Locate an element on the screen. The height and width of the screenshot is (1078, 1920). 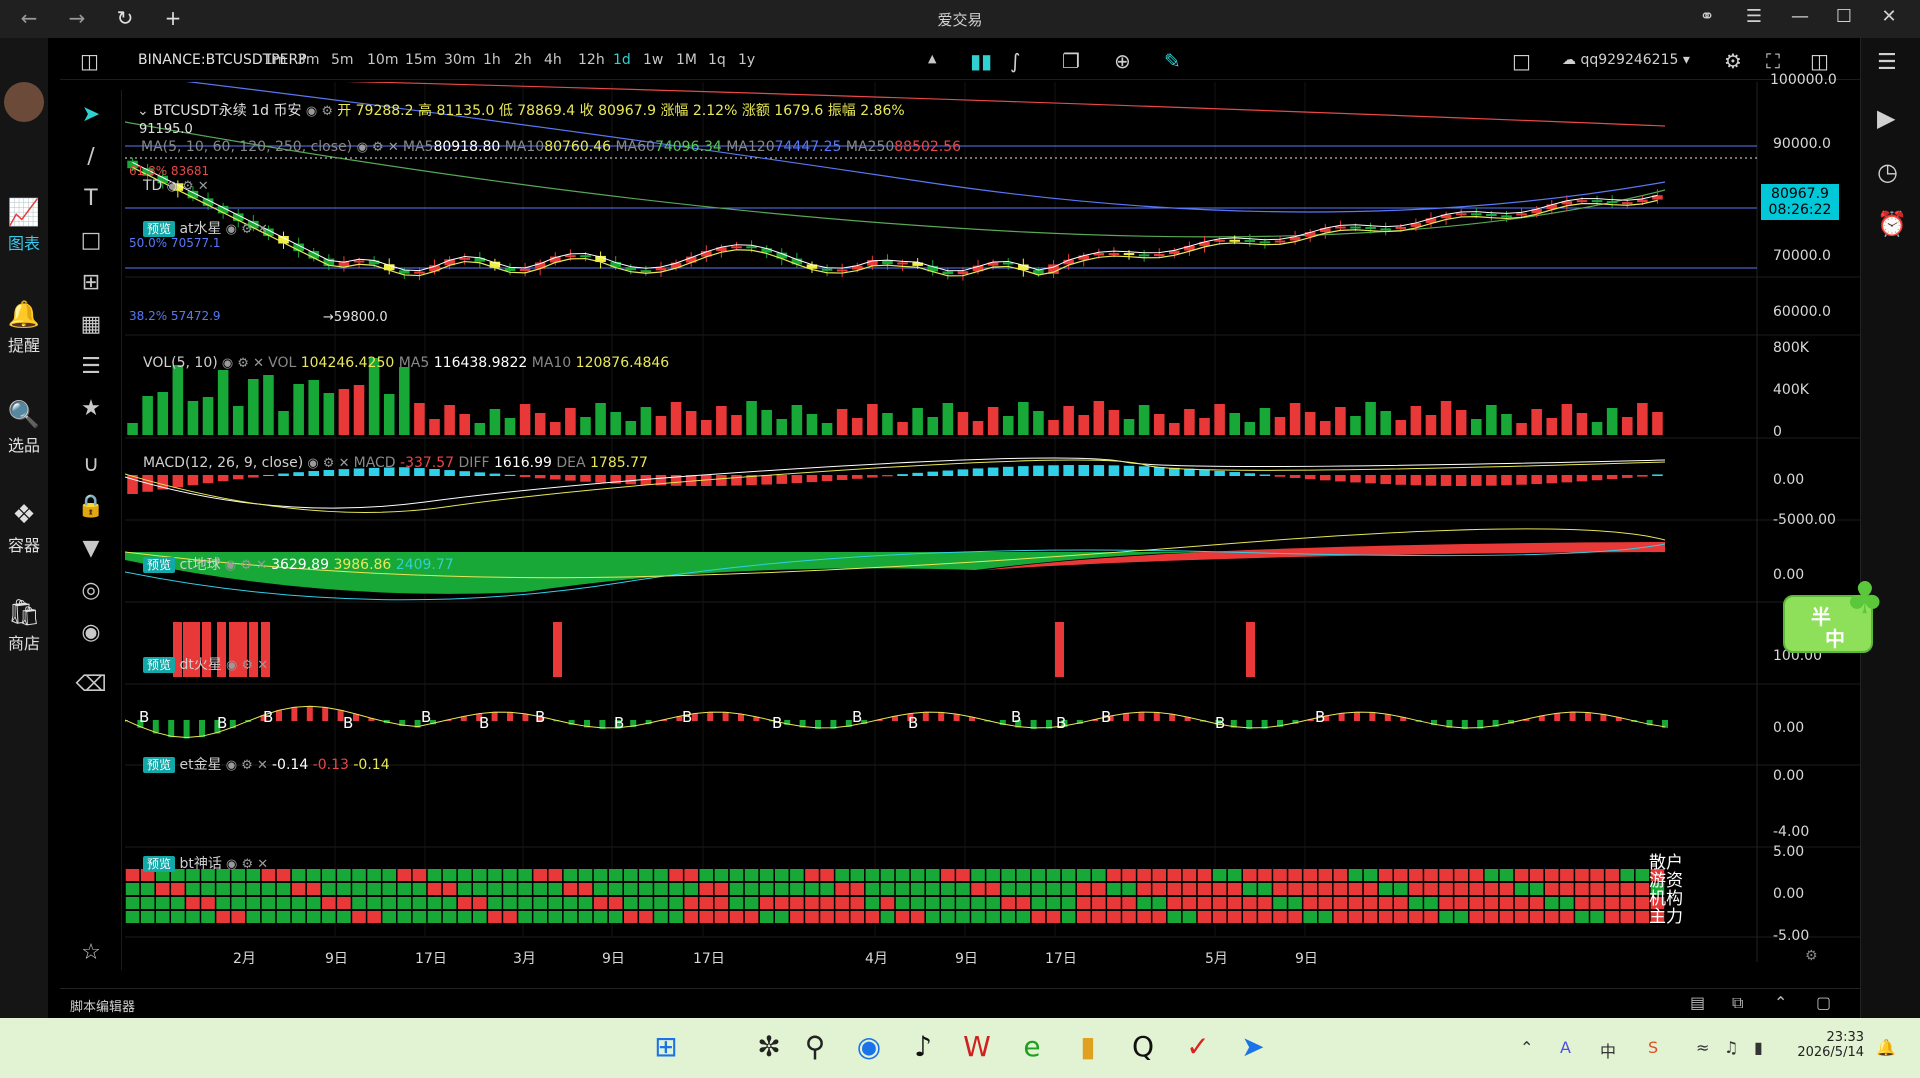
avatar is located at coordinates (24, 102).